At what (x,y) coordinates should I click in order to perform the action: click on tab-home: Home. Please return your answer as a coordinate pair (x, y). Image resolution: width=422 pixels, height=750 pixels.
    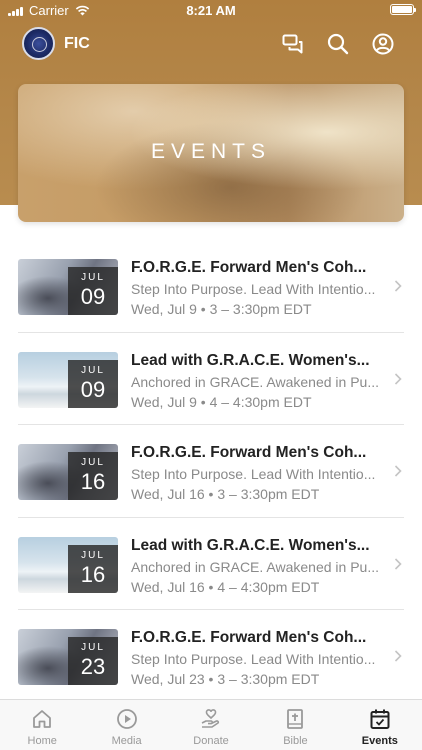
    Looking at the image, I should click on (42, 725).